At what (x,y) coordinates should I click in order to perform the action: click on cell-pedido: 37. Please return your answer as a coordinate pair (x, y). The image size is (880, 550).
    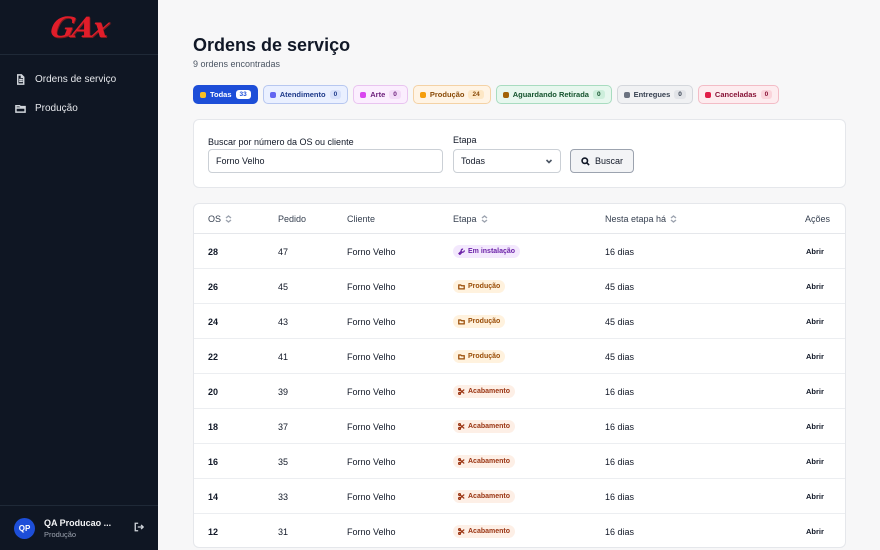
    Looking at the image, I should click on (283, 426).